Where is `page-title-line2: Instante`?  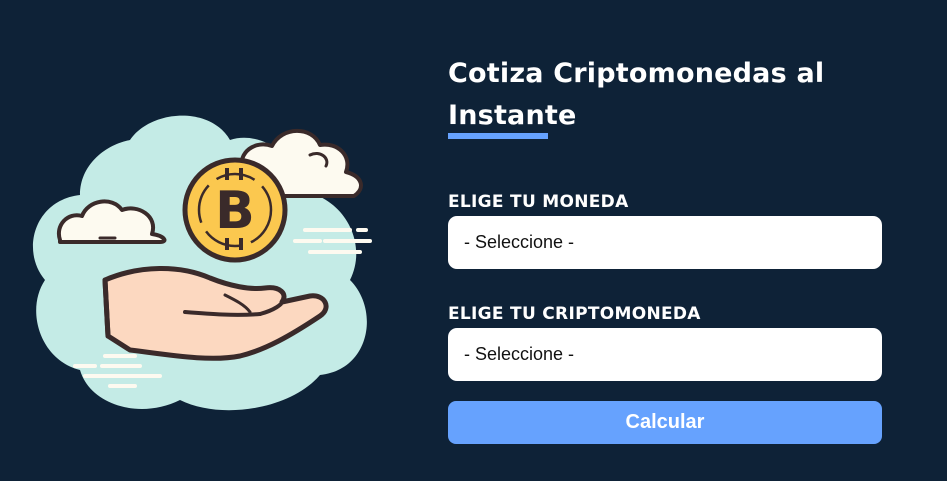 page-title-line2: Instante is located at coordinates (512, 115).